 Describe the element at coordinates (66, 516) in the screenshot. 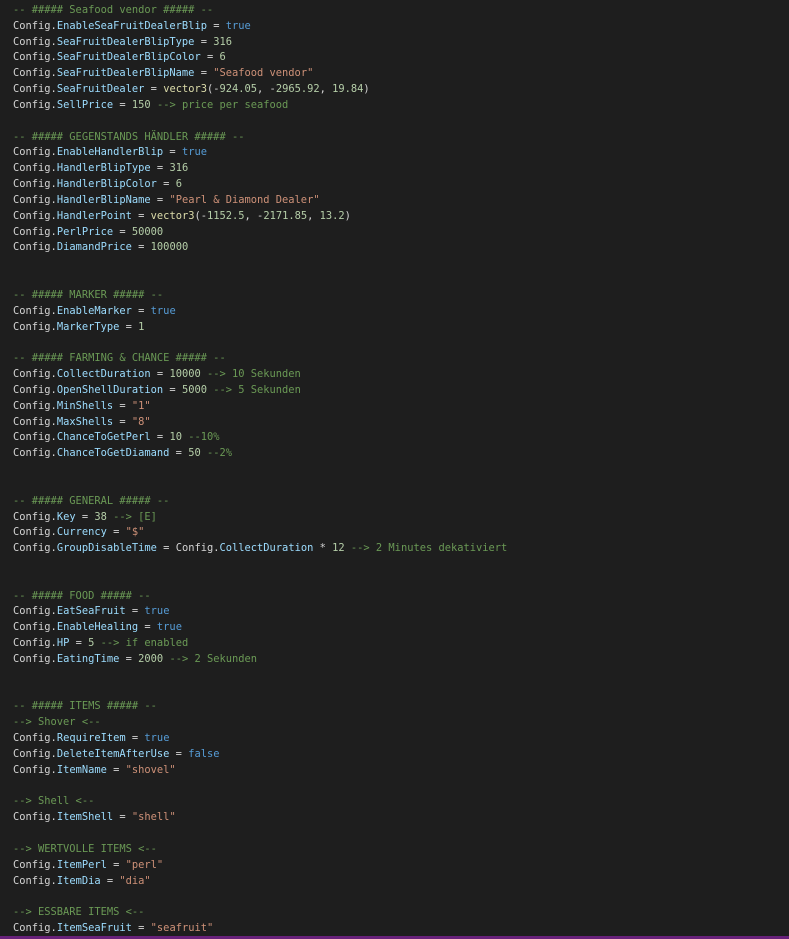

I see `code-property: Key` at that location.